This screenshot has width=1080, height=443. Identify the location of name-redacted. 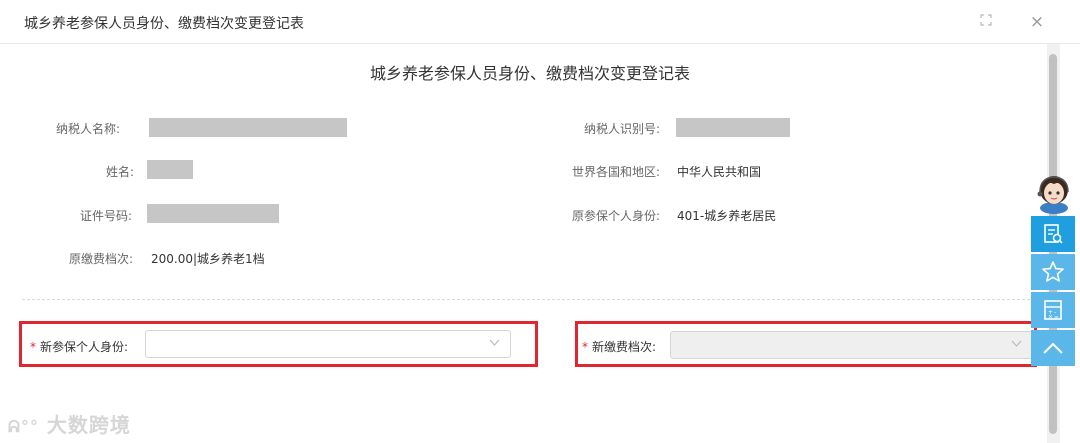
(170, 169).